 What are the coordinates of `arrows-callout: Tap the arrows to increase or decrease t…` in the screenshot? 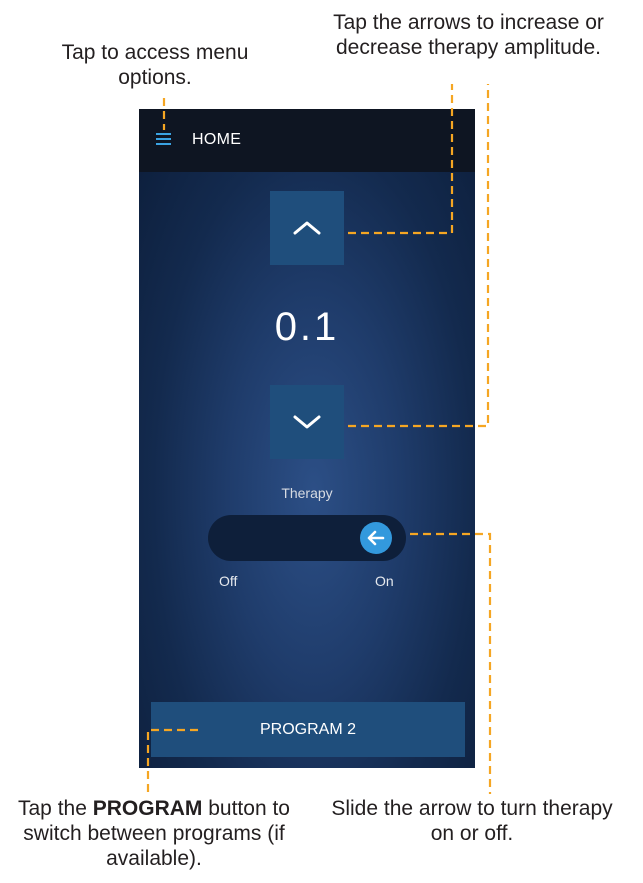 It's located at (468, 35).